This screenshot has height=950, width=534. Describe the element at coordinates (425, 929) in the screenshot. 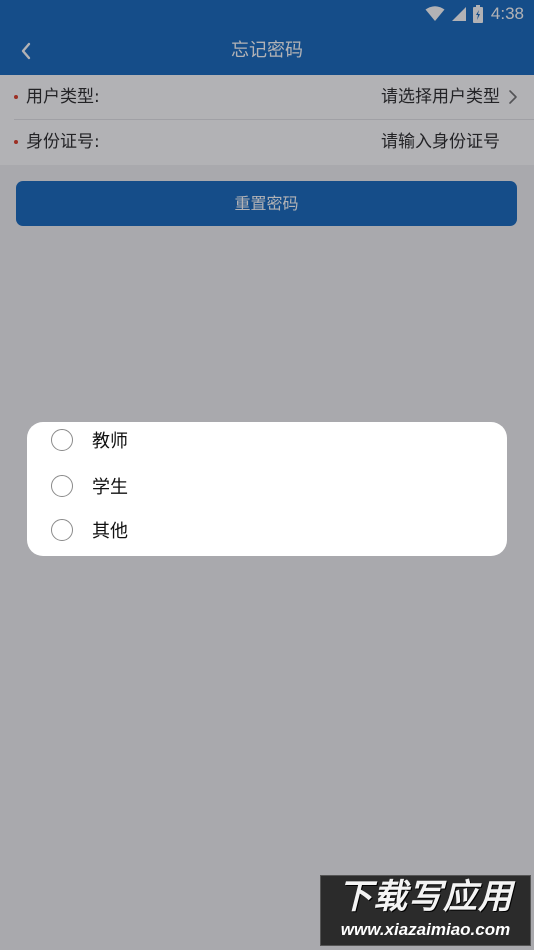

I see `watermark-url: www.xiazaimiao.com` at that location.